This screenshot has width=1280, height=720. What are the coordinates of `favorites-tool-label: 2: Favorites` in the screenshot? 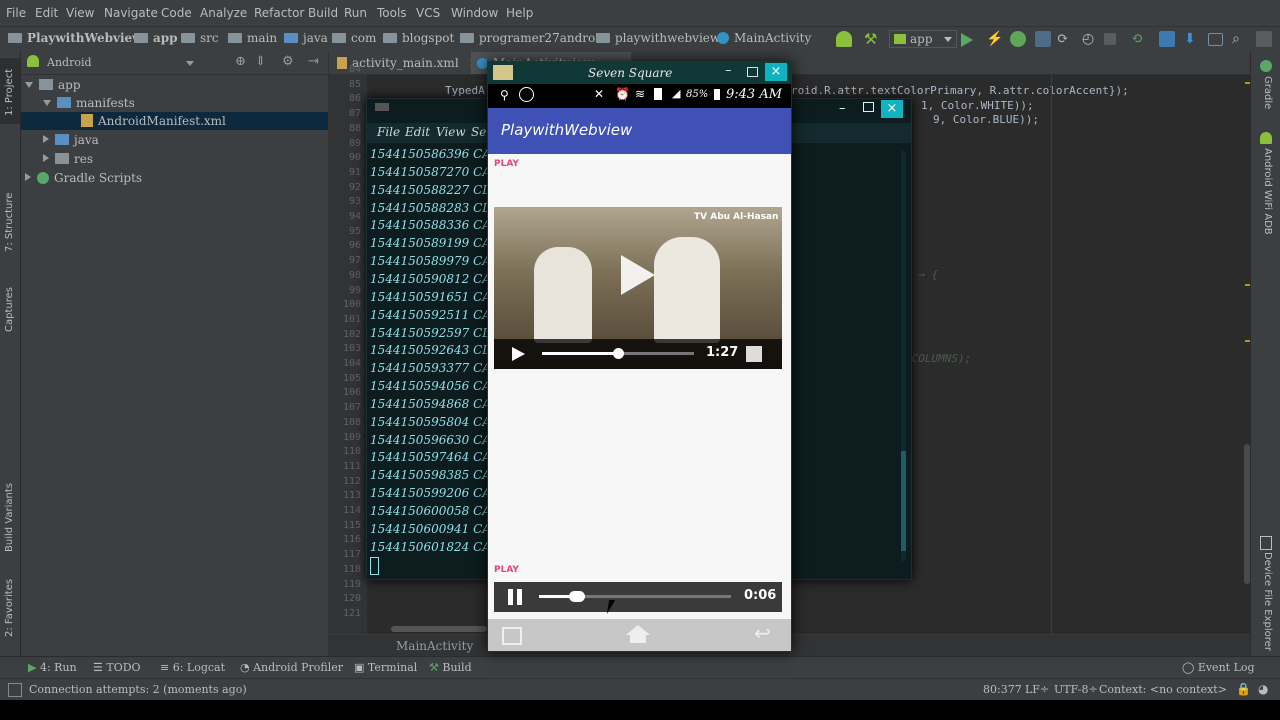 It's located at (9, 608).